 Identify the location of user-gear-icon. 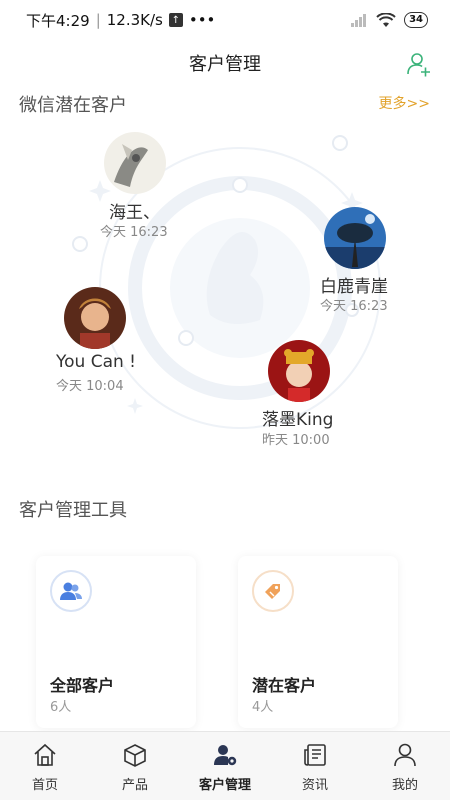
(225, 755).